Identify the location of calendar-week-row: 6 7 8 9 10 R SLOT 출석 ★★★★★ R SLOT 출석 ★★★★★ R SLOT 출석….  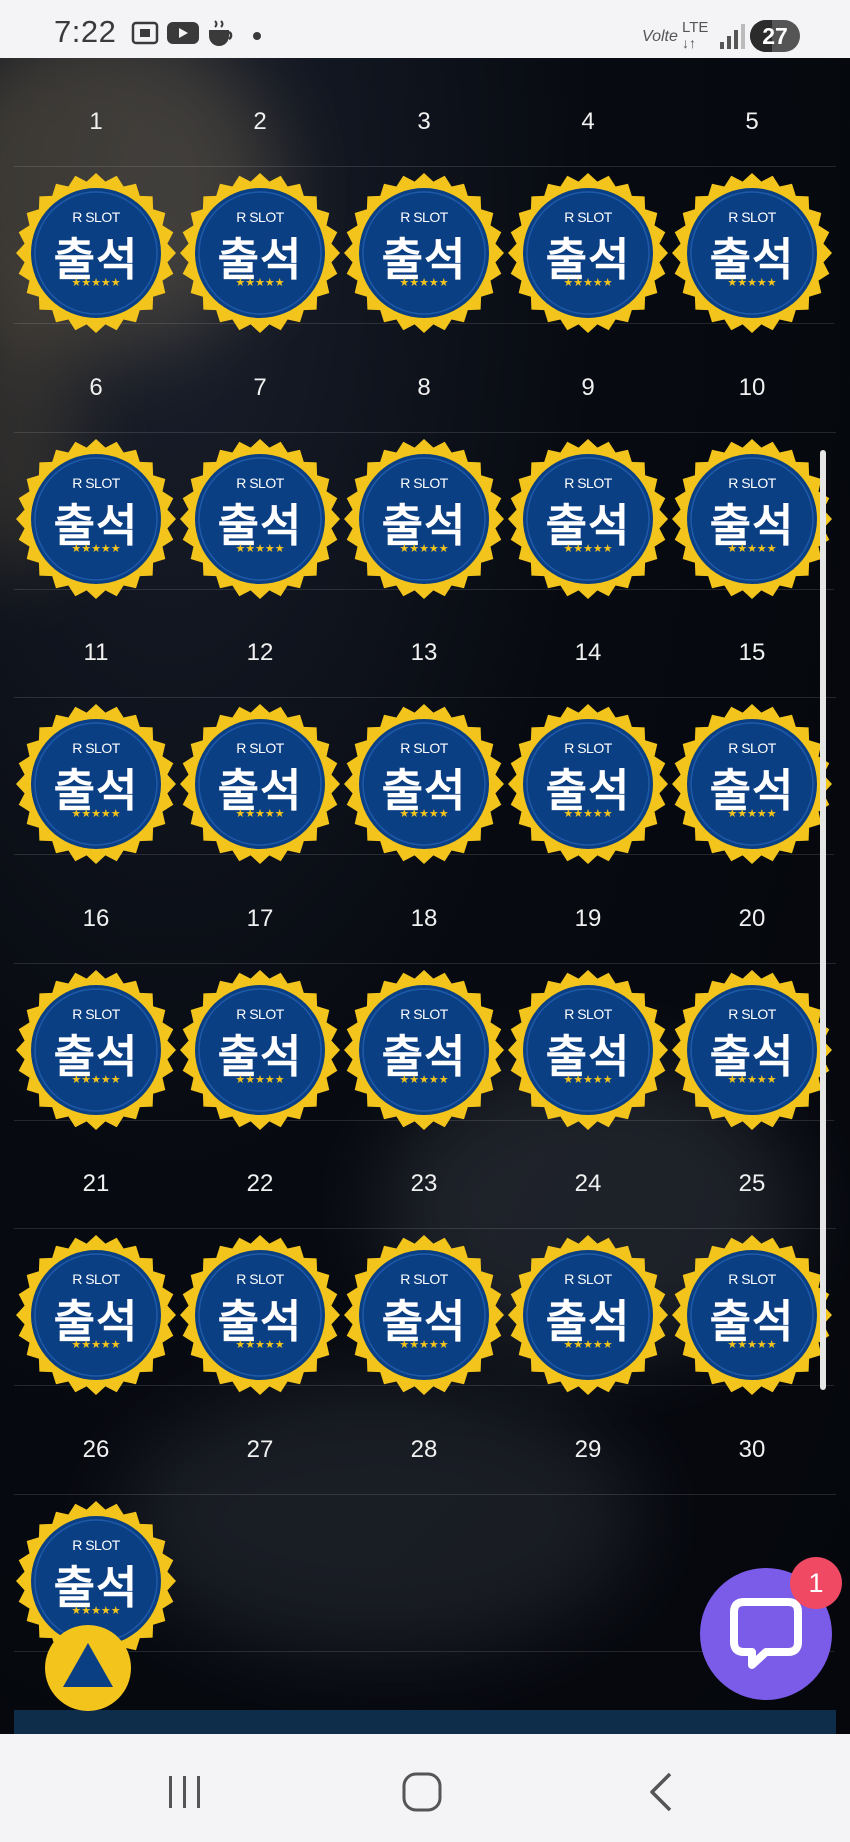
(425, 461).